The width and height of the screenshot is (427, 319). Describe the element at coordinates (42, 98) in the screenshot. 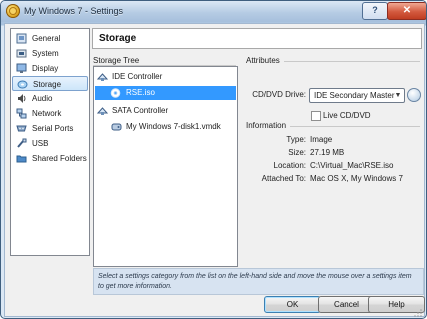

I see `nav-item-label: Audio` at that location.